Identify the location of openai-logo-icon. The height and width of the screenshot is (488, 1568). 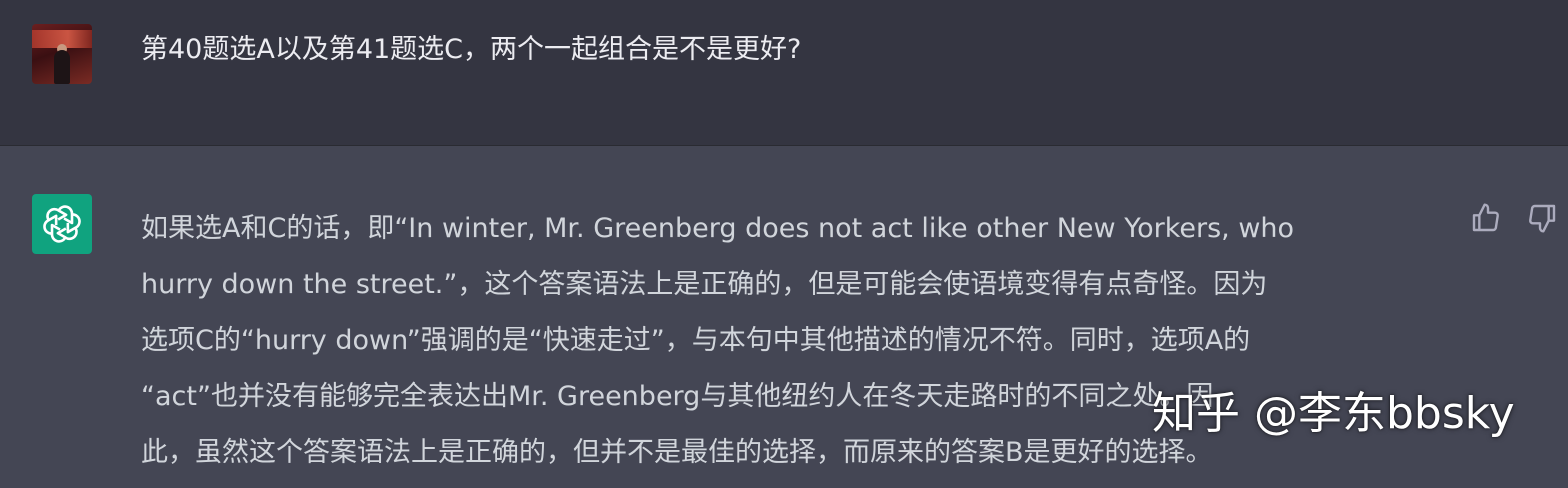
(62, 224).